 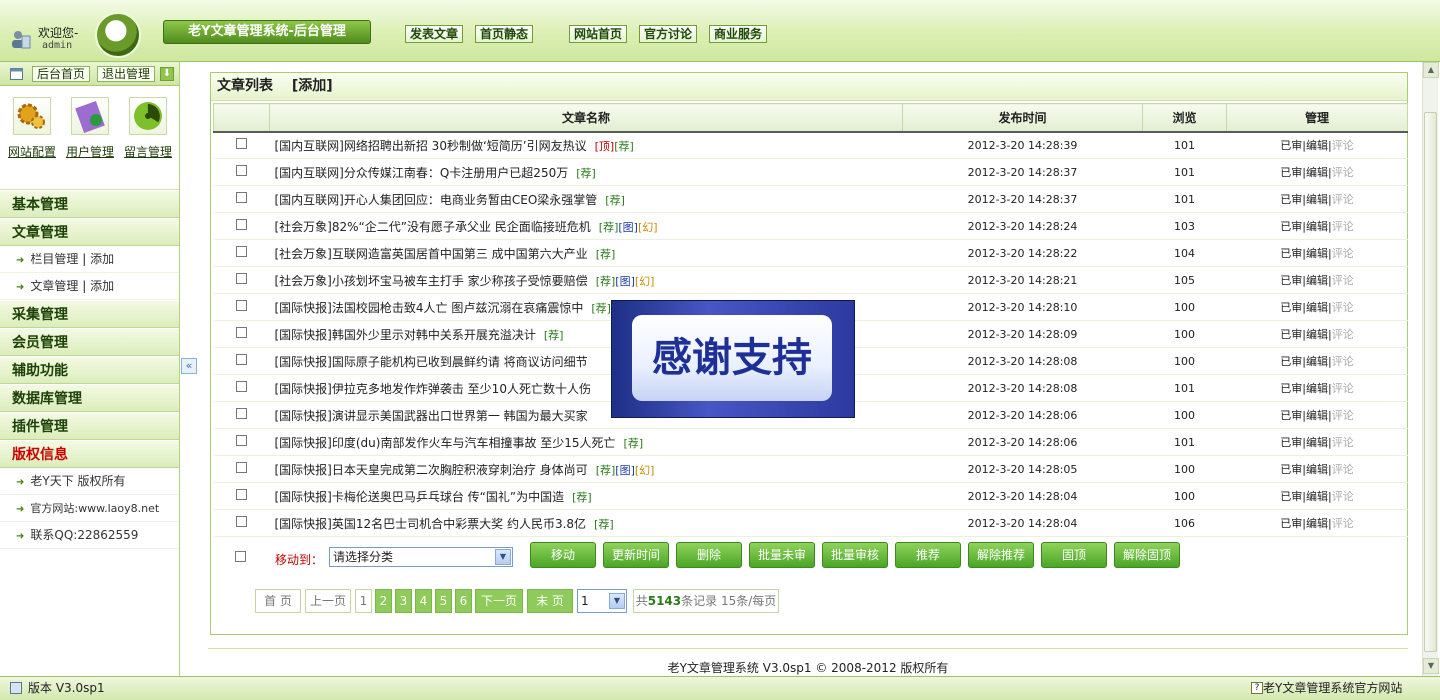 I want to click on collapse-sidebar-button: «, so click(x=189, y=366).